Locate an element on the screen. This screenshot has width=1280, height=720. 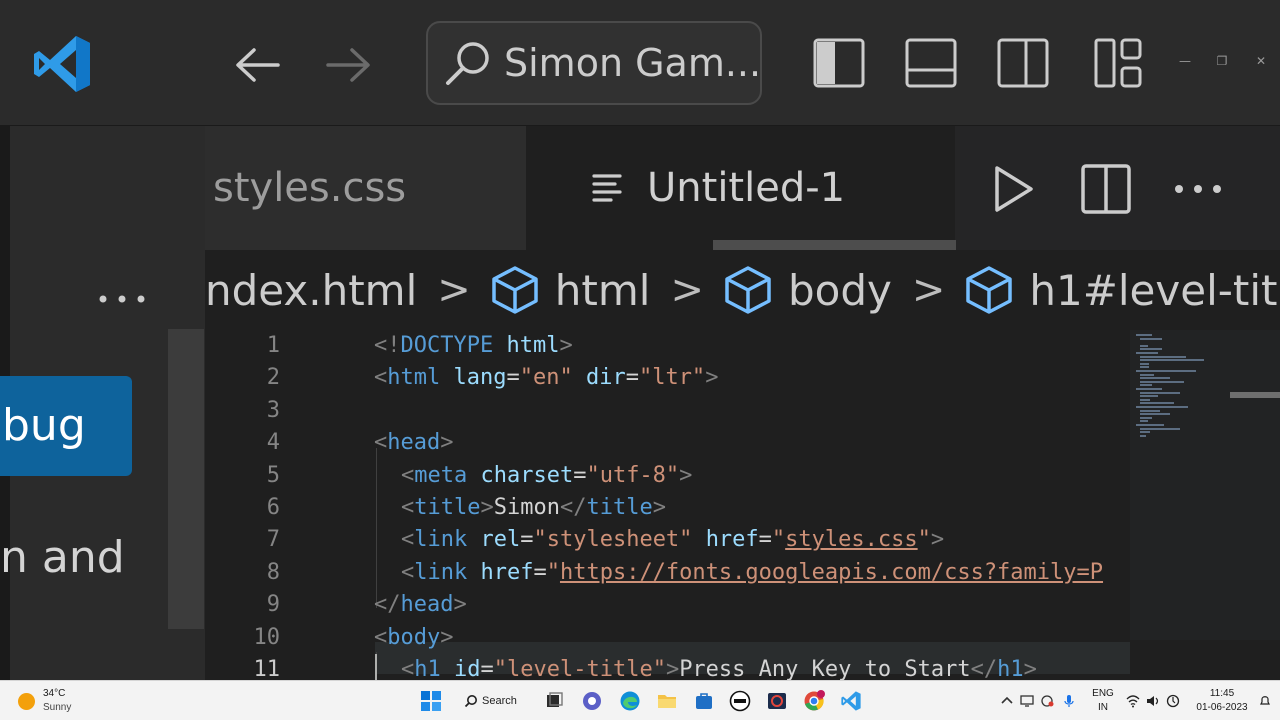
clock-date: 01-06-2023 is located at coordinates (1222, 707).